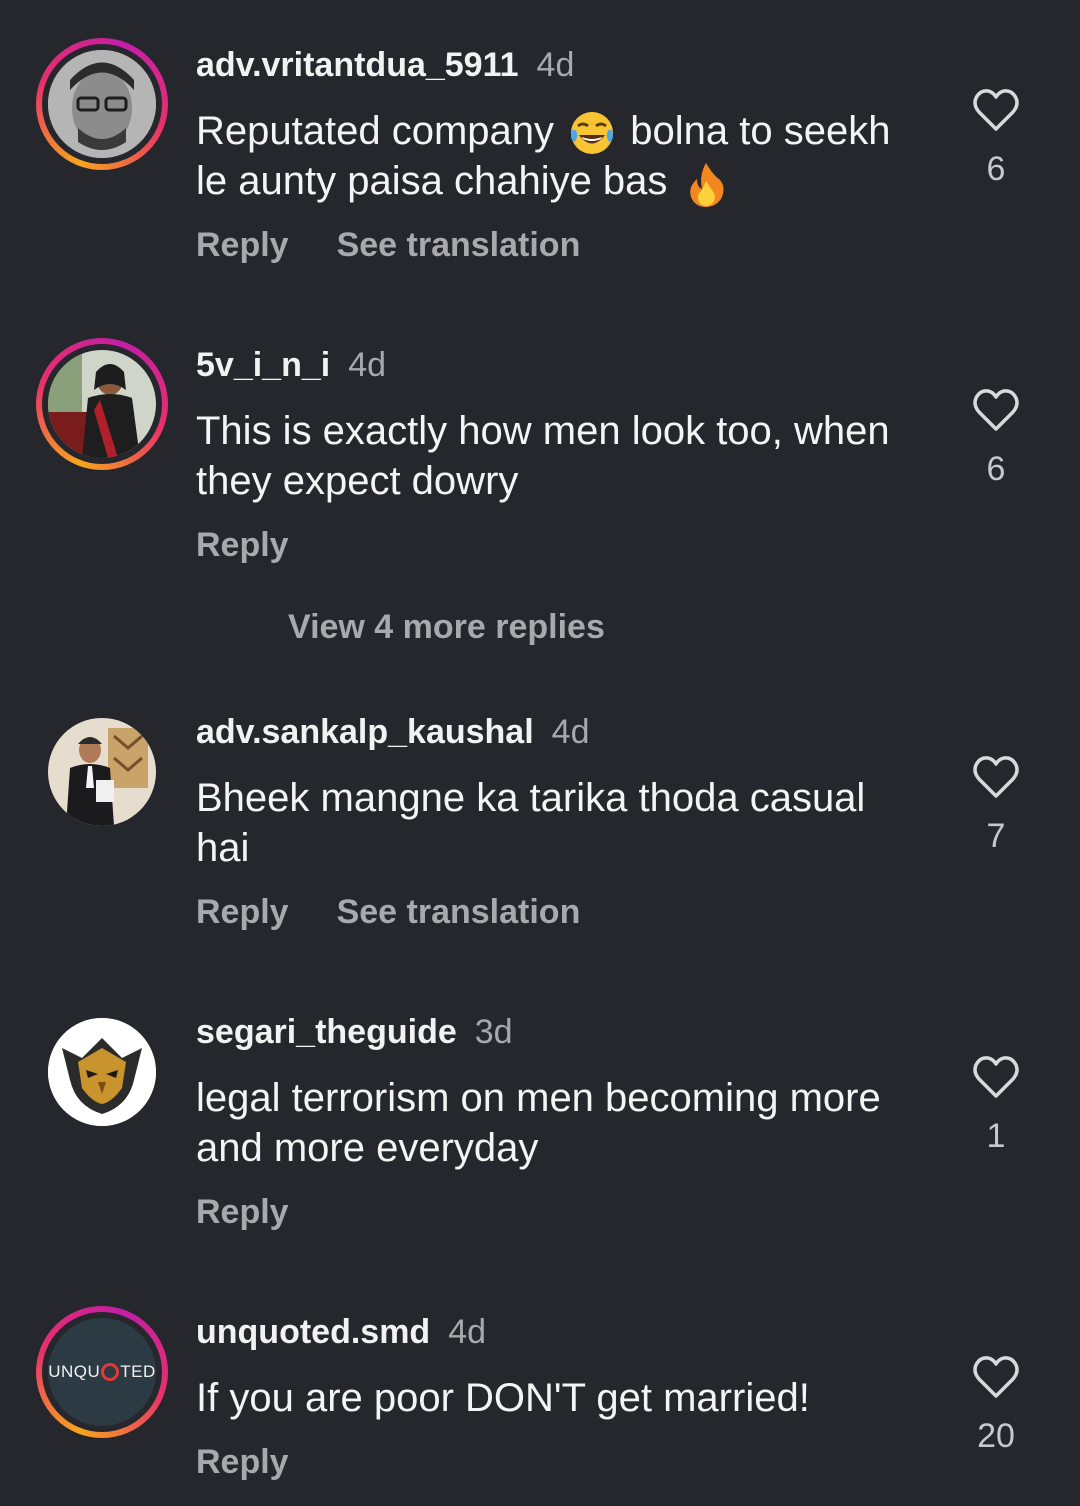  I want to click on avatar-logo: UNQU TED, so click(102, 1372).